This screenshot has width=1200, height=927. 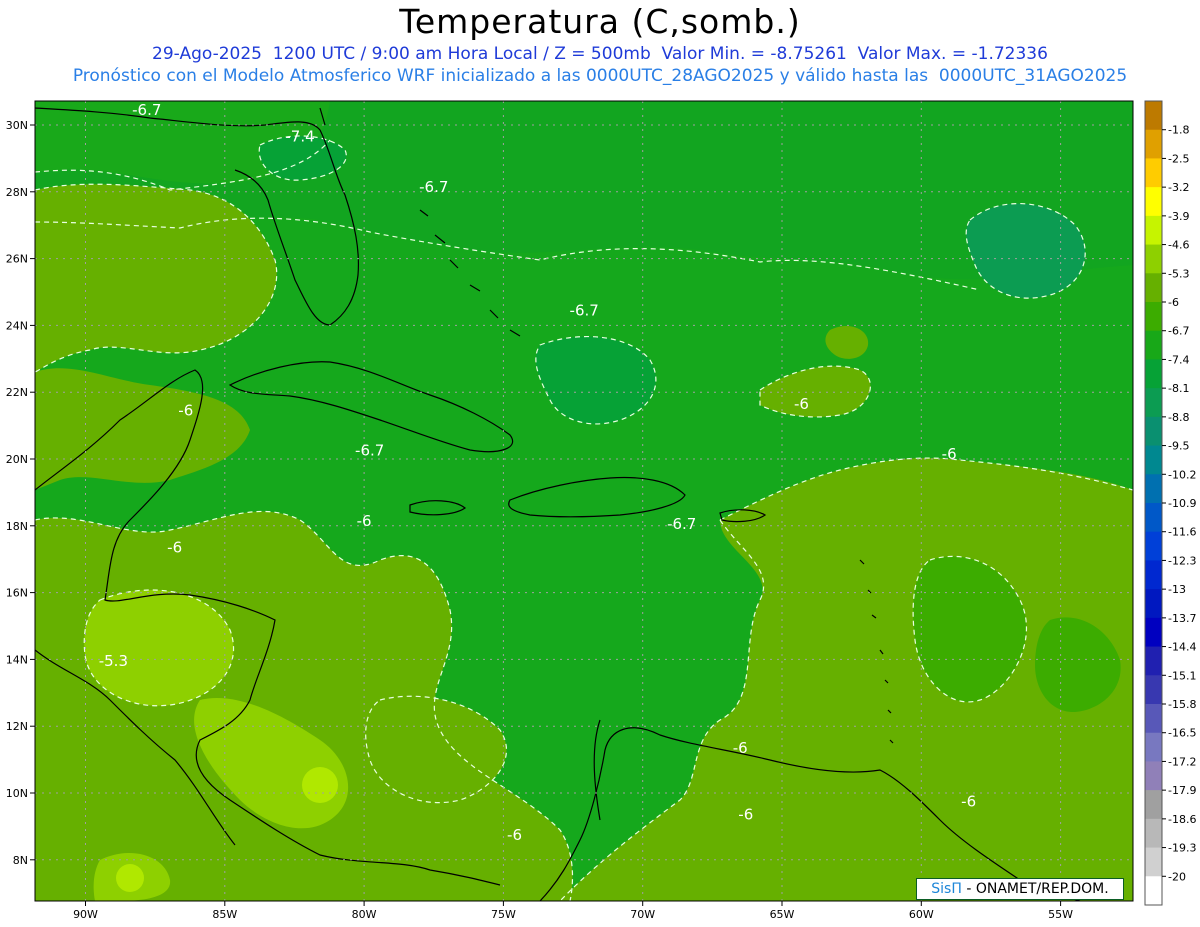 I want to click on credit-text: - ONAMET/REP.DOM., so click(x=1035, y=889).